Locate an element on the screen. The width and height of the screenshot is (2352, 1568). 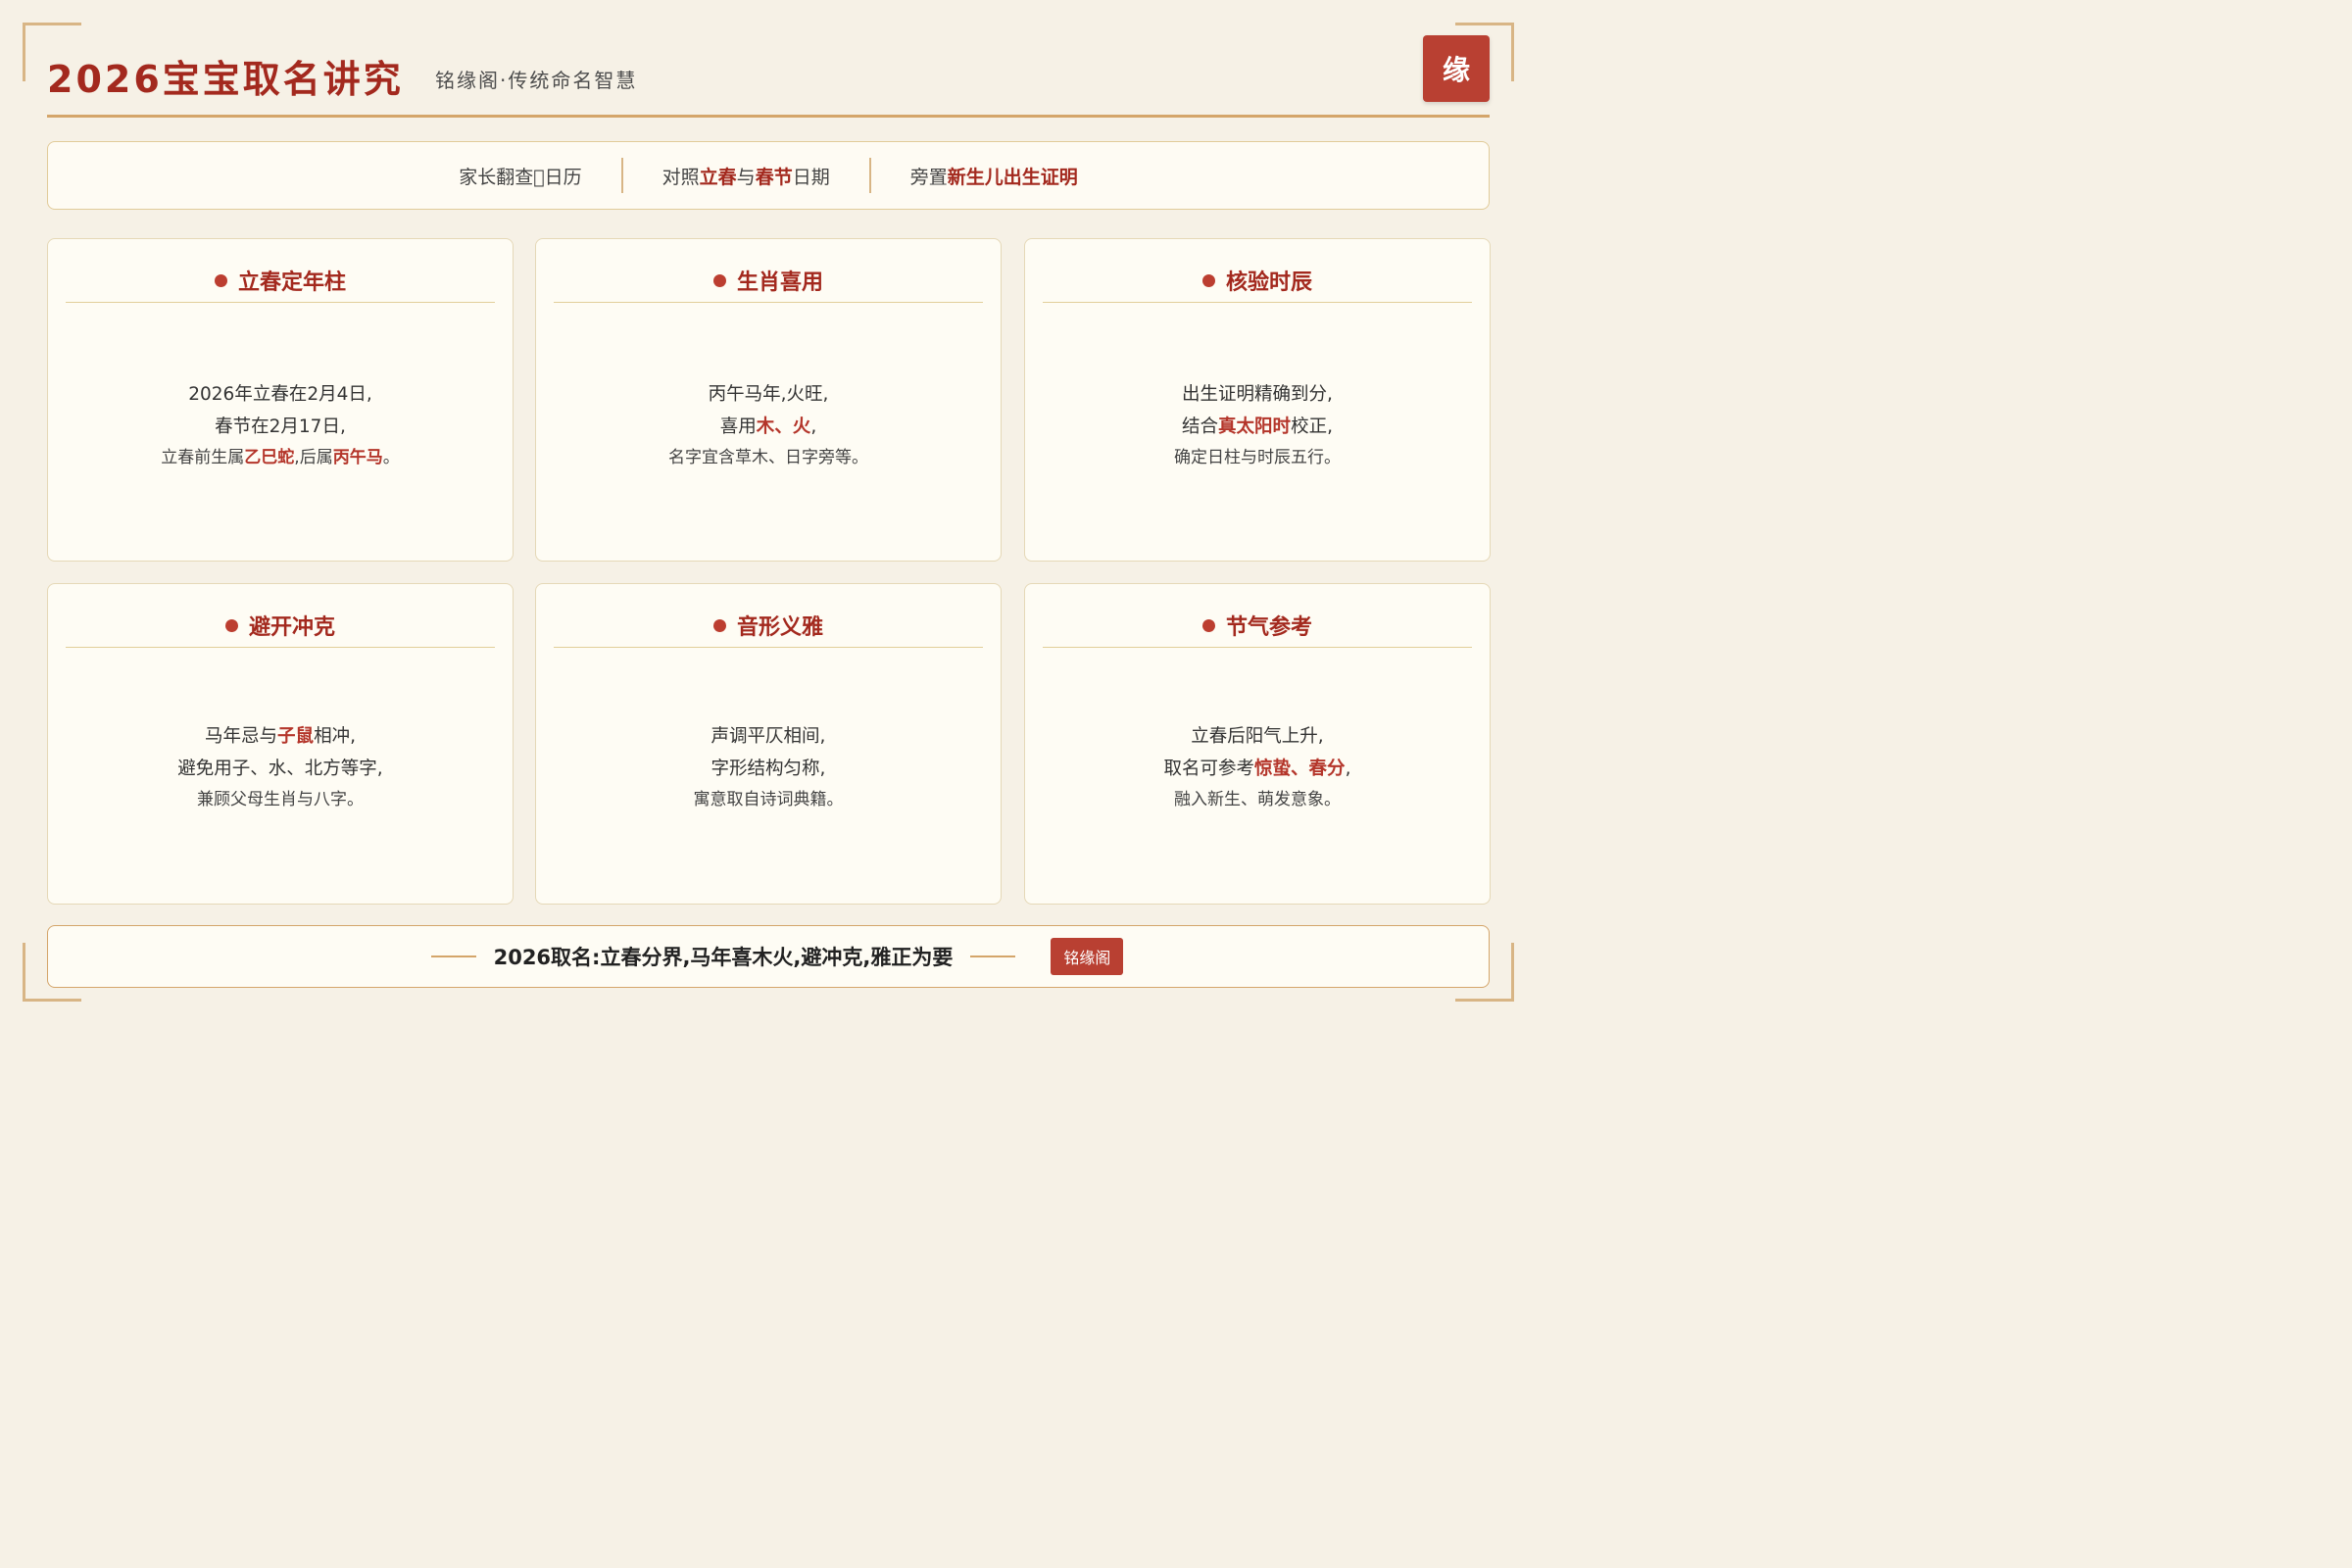
card-highlight: 真太阳时 is located at coordinates (1255, 426).